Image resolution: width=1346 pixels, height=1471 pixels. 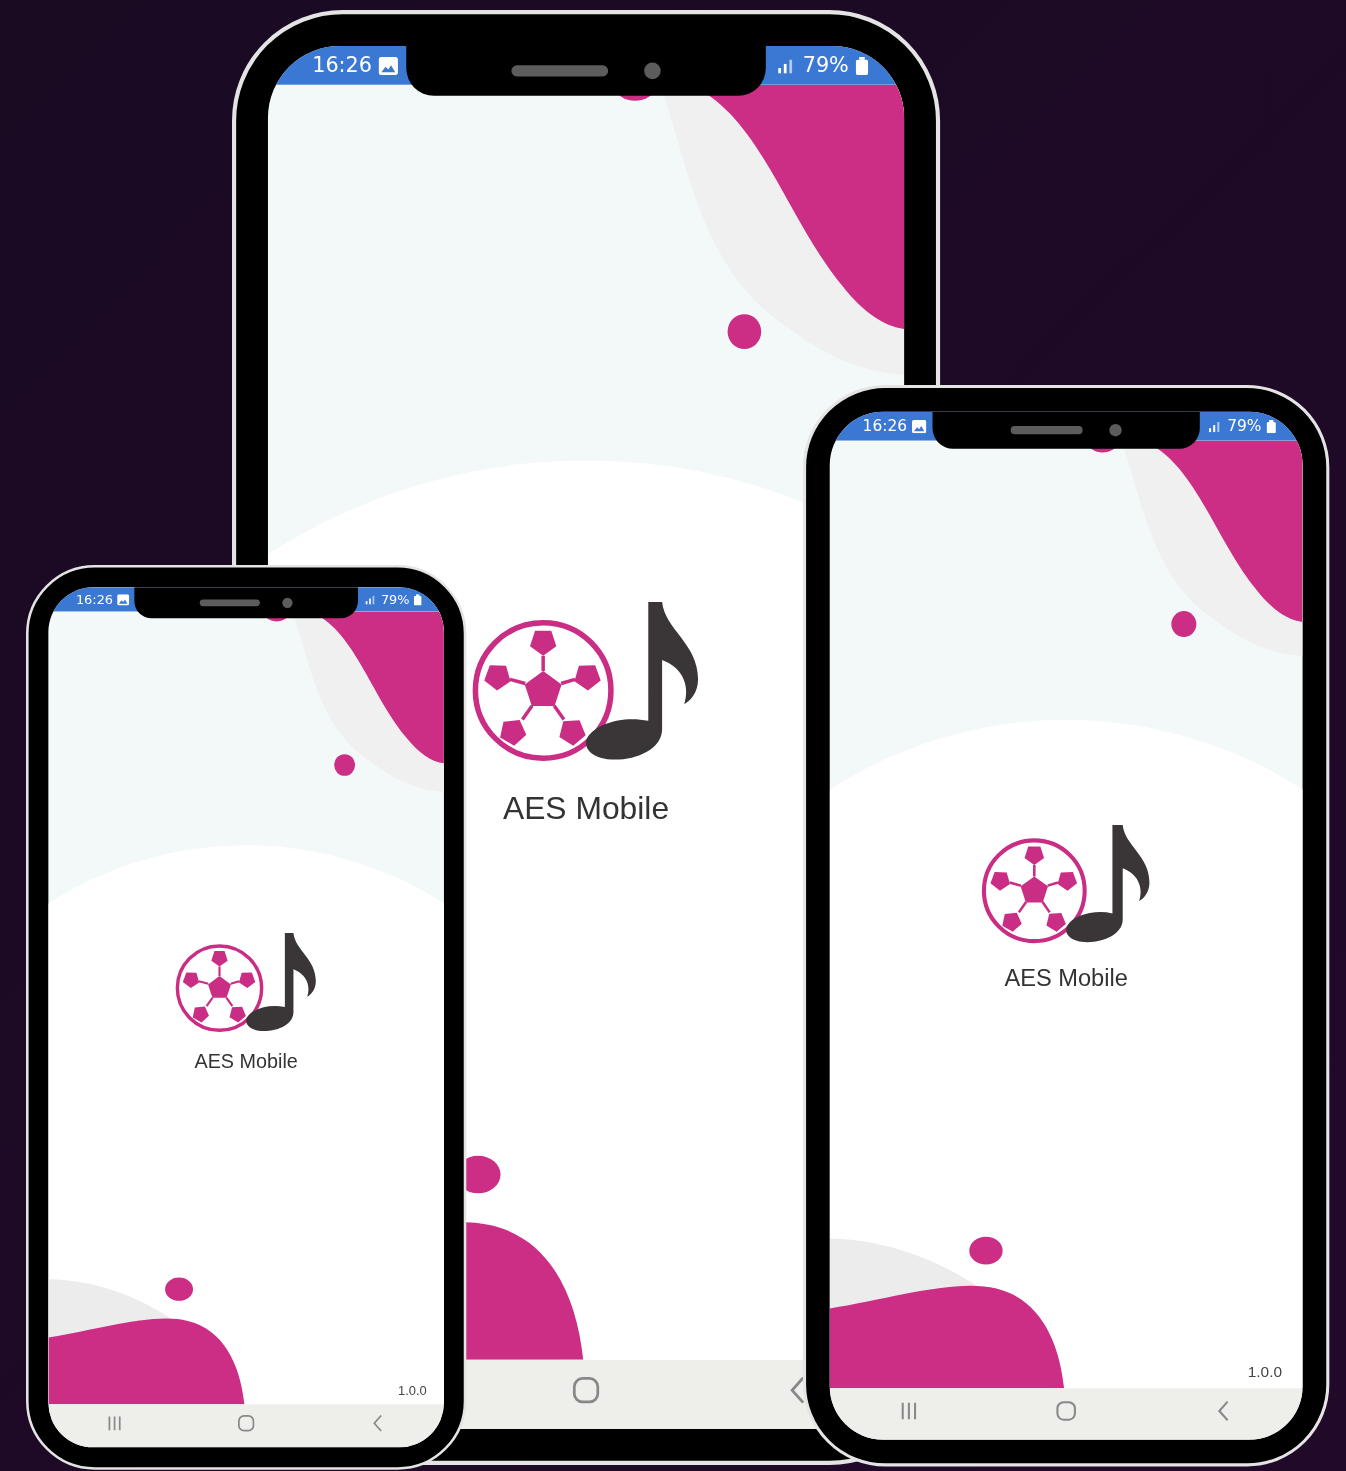 What do you see at coordinates (229, 603) in the screenshot?
I see `speaker-grille` at bounding box center [229, 603].